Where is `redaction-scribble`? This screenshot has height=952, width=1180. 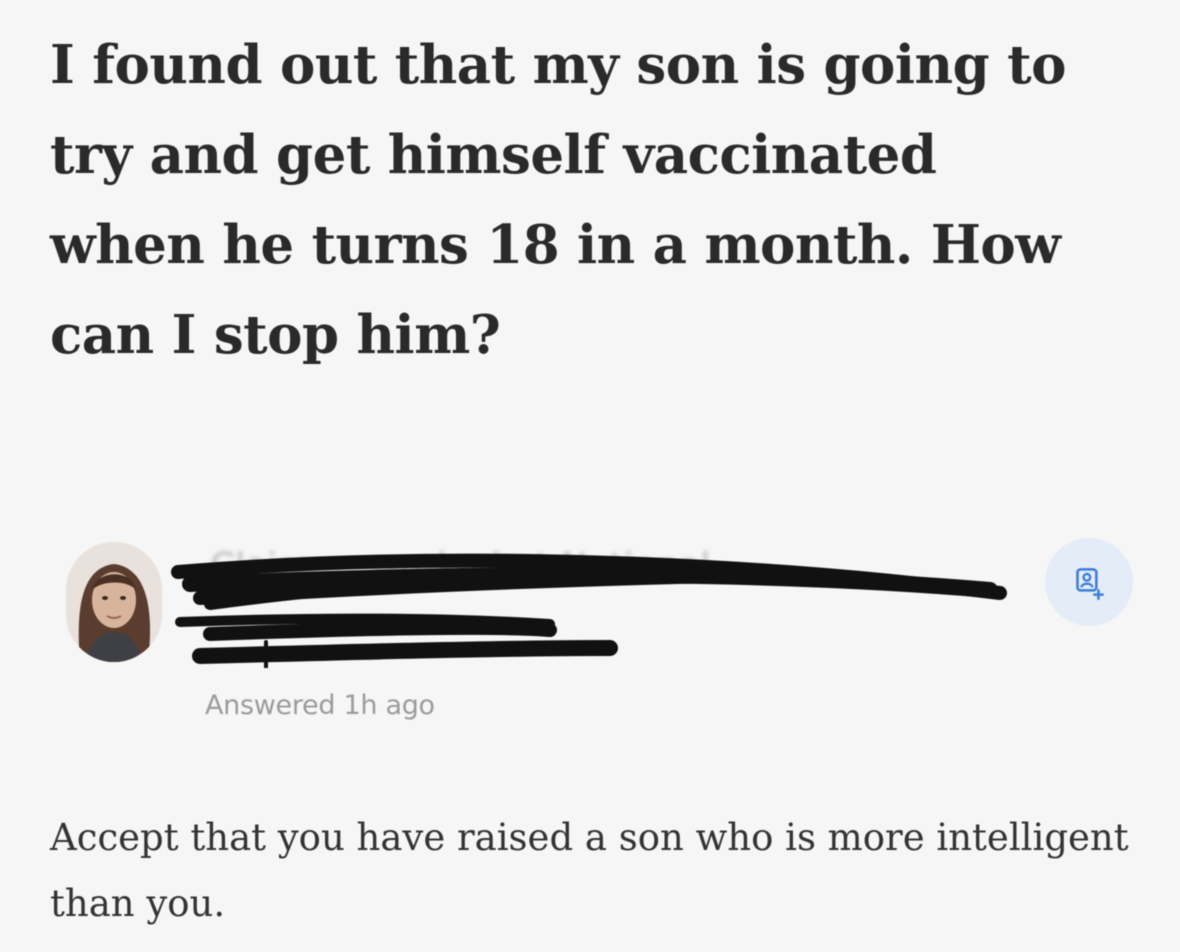
redaction-scribble is located at coordinates (589, 610).